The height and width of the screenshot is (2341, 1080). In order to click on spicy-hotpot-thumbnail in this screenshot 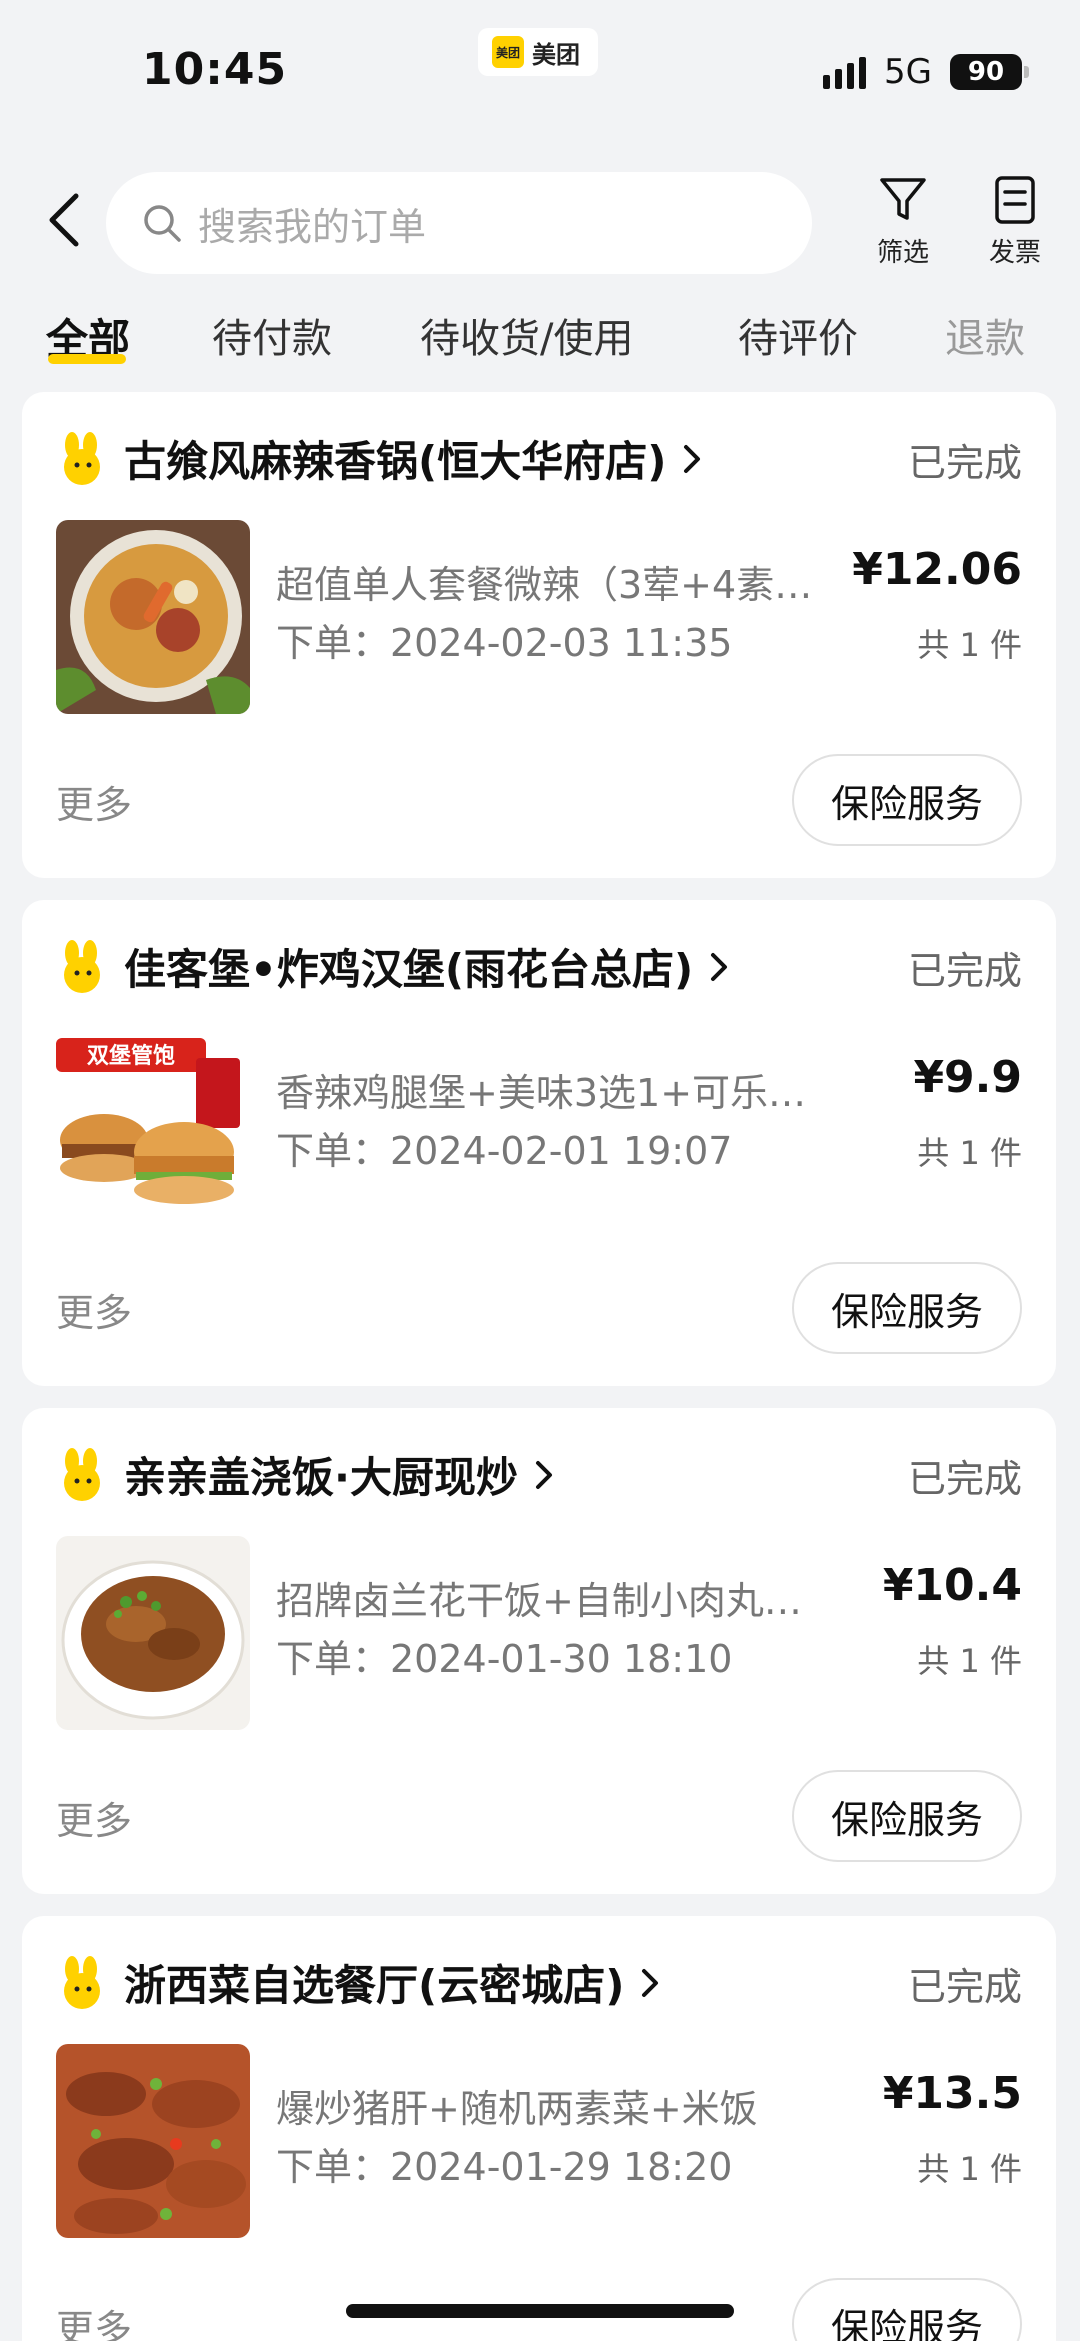, I will do `click(153, 617)`.